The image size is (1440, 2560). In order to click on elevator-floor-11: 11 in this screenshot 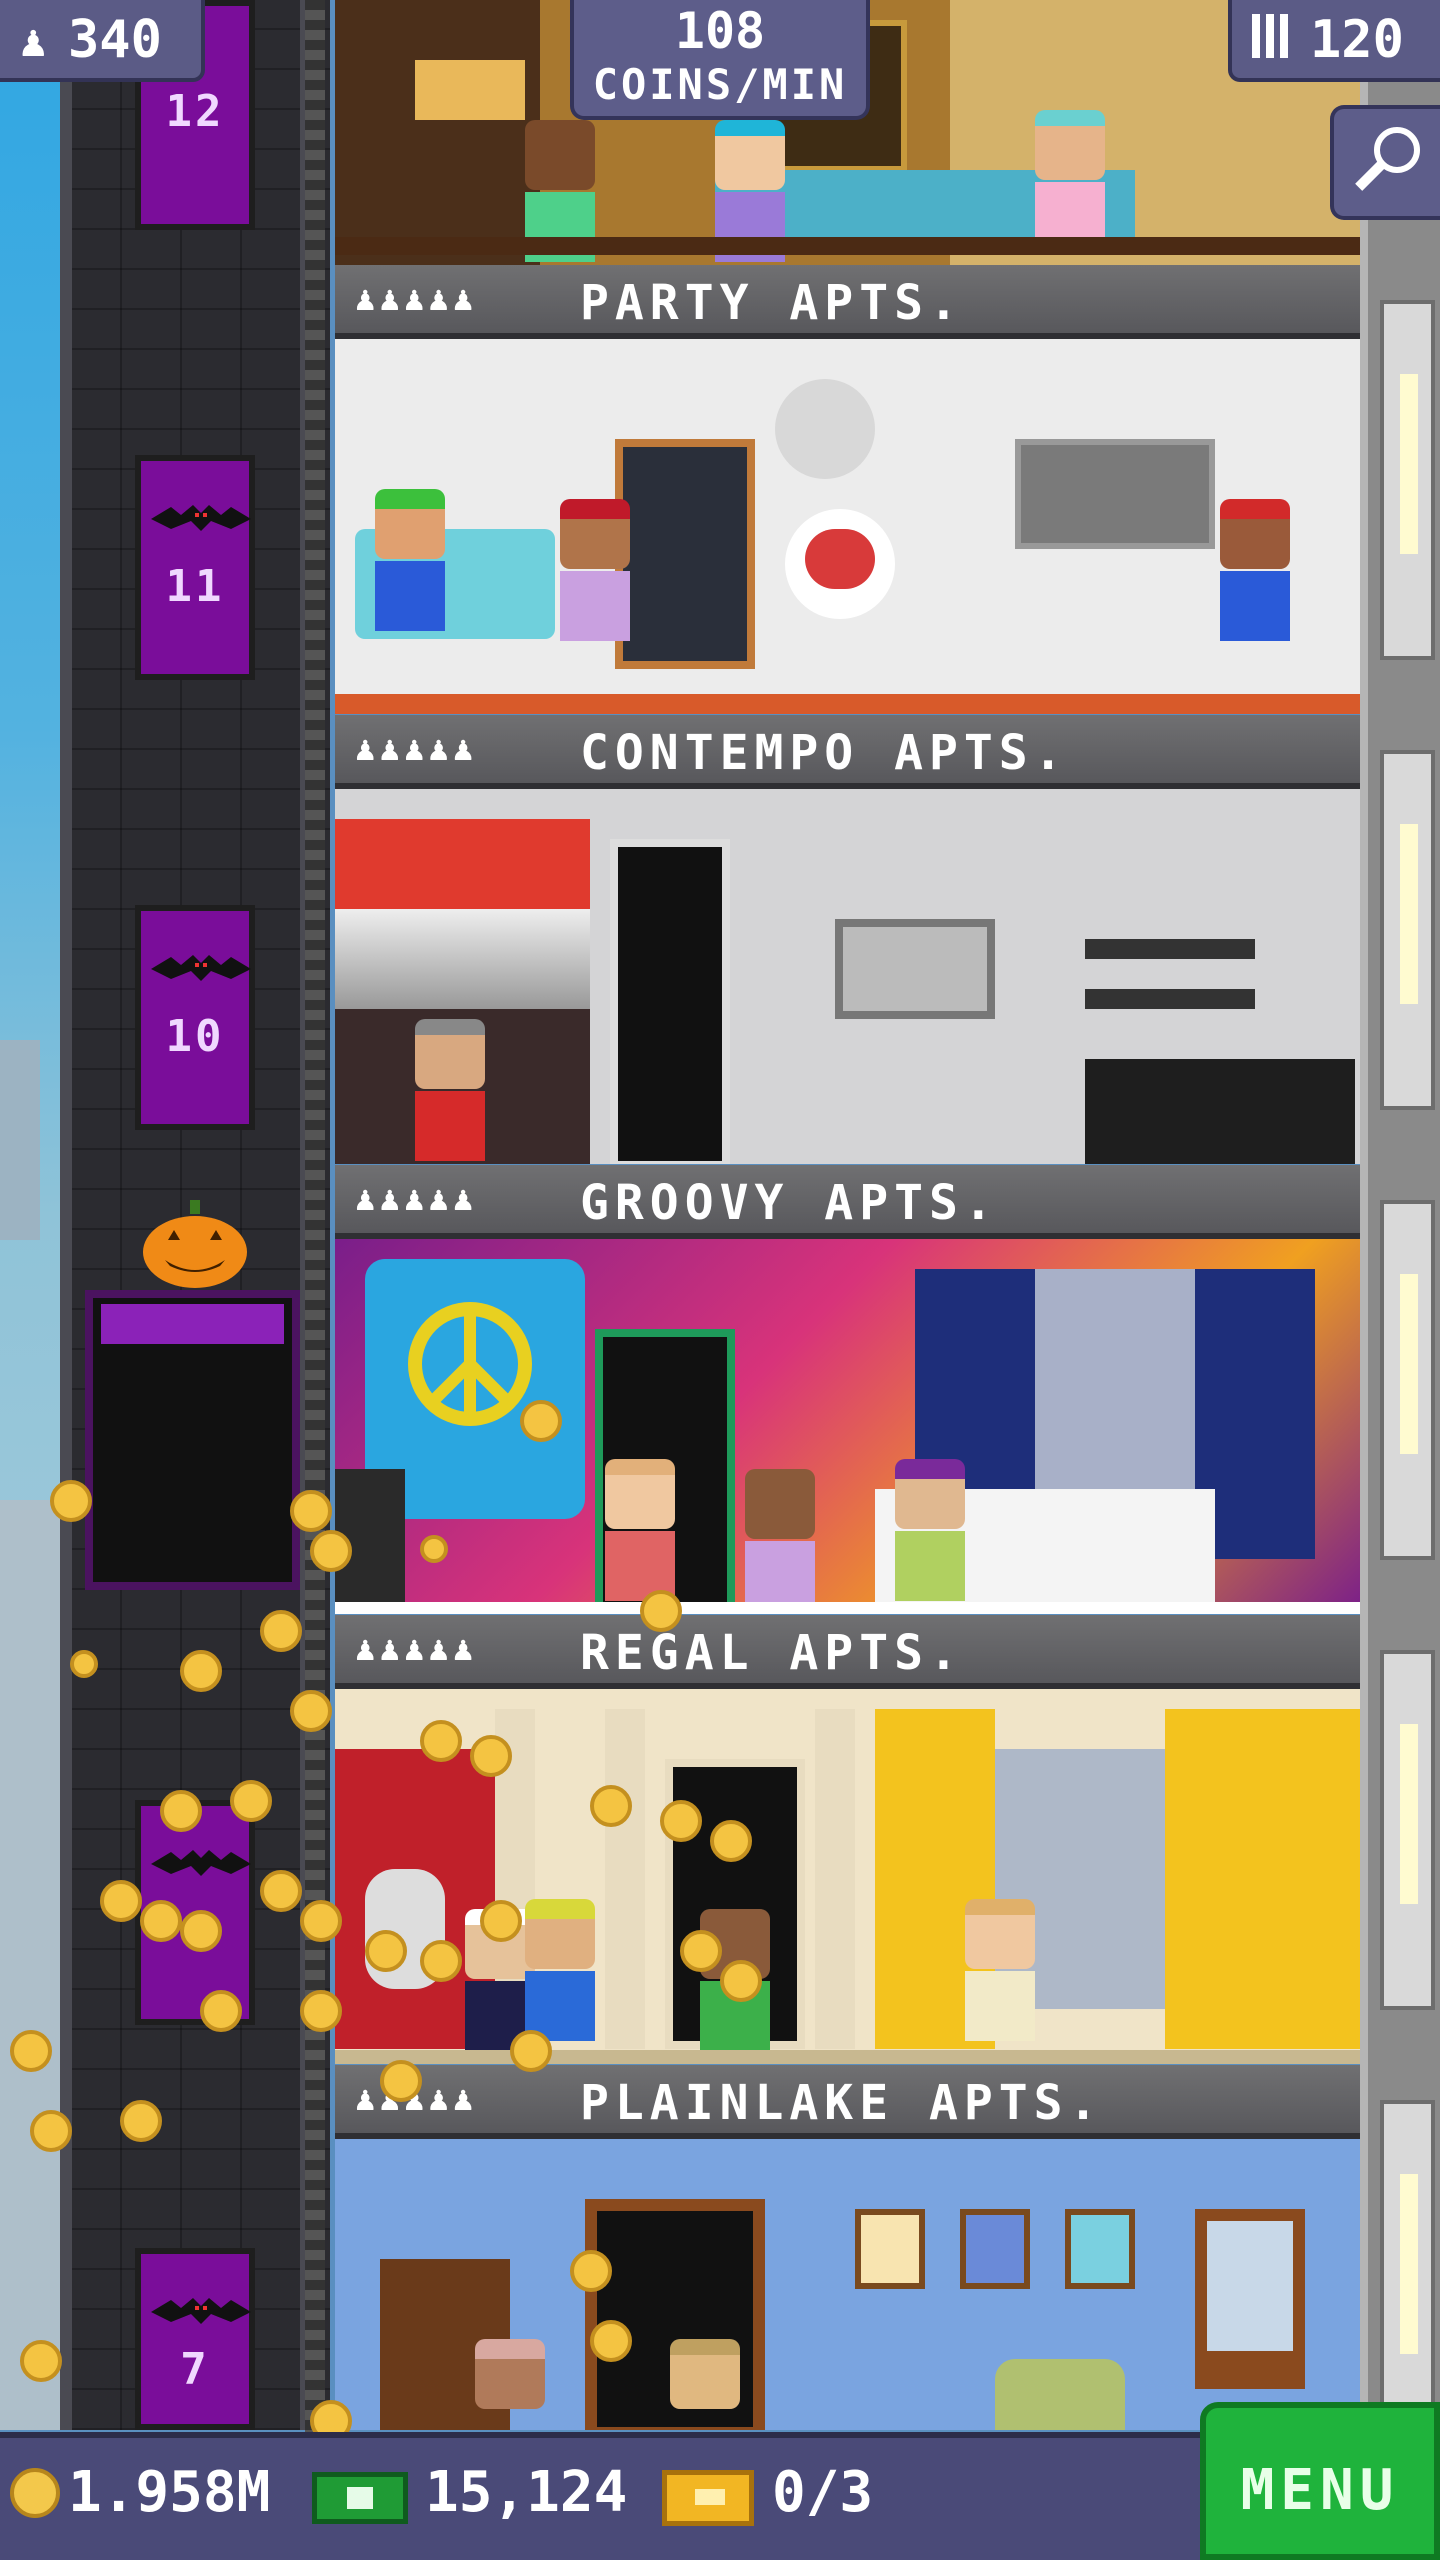, I will do `click(195, 567)`.